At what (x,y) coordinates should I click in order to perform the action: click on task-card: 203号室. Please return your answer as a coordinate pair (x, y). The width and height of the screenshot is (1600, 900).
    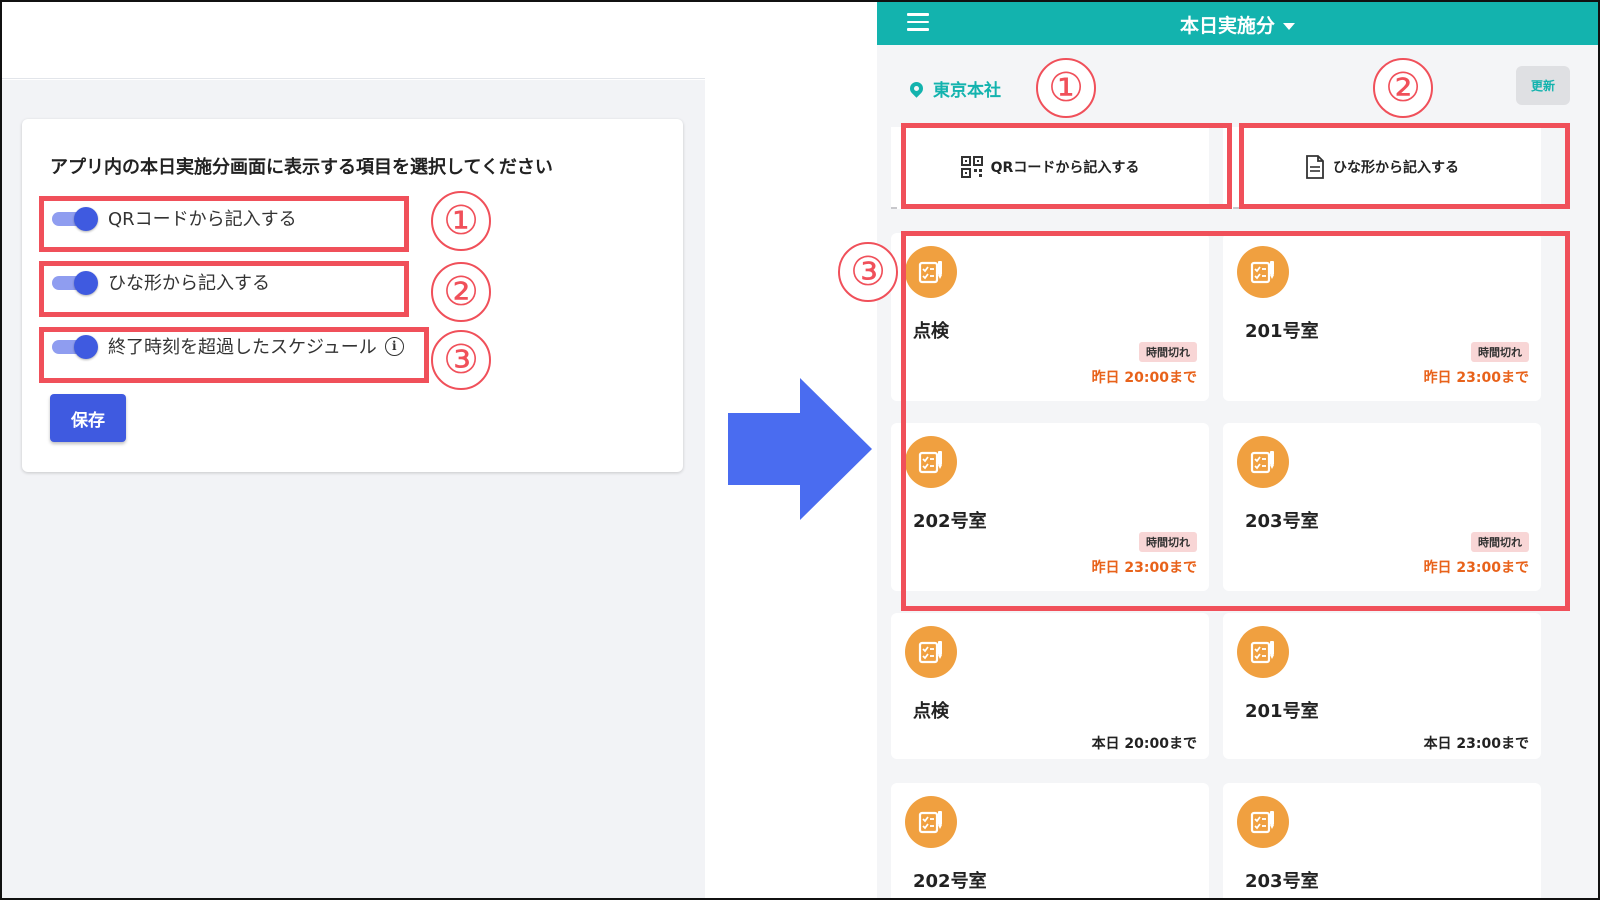
    Looking at the image, I should click on (1382, 840).